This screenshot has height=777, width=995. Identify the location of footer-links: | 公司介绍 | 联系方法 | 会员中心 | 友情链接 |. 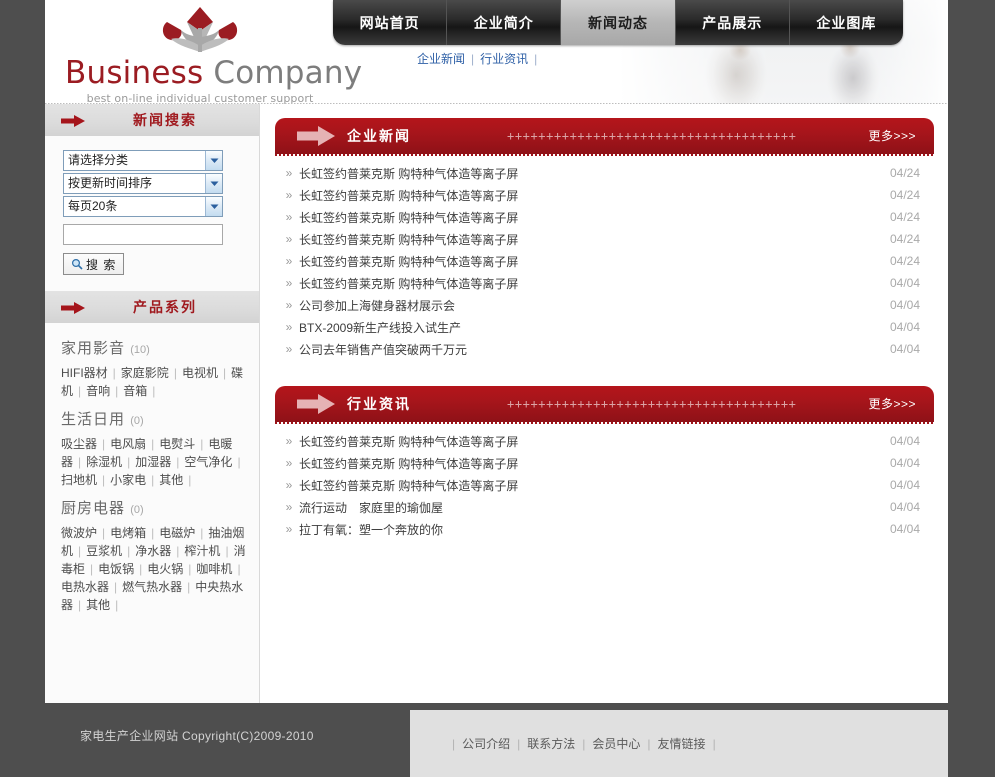
(584, 743).